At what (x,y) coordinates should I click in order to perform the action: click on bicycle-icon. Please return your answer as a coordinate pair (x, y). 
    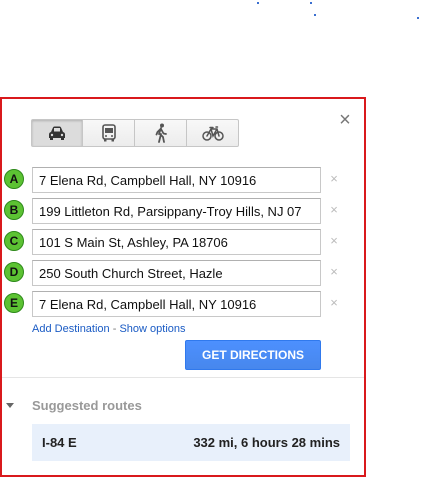
    Looking at the image, I should click on (212, 133).